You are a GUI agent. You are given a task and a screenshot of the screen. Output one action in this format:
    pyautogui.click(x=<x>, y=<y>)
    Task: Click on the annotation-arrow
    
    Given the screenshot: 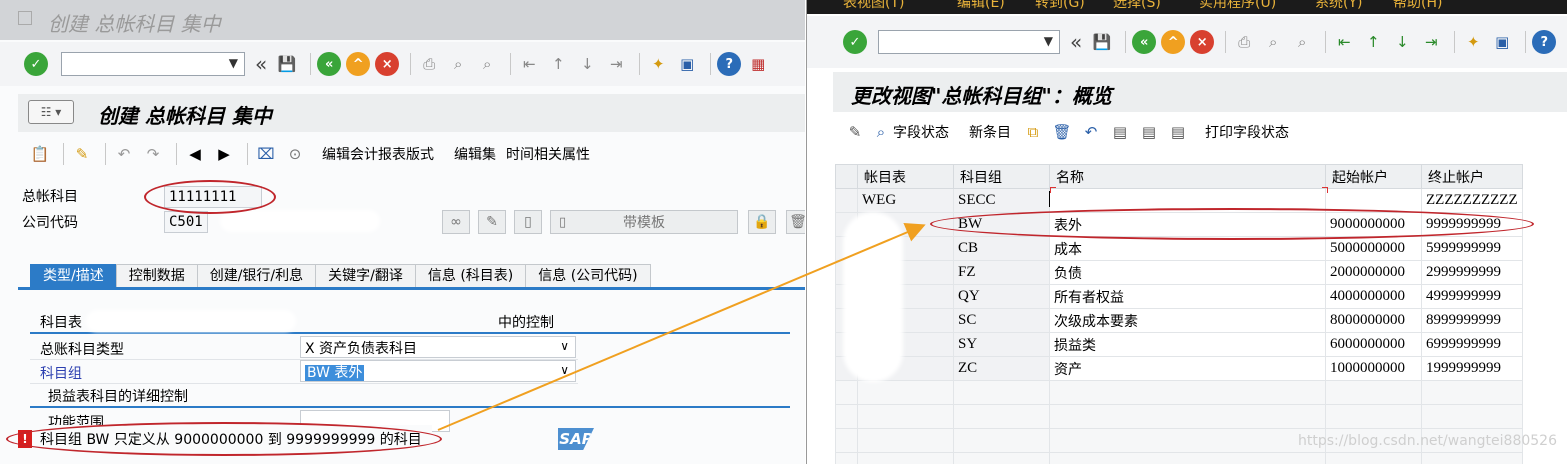 What is the action you would take?
    pyautogui.click(x=681, y=326)
    